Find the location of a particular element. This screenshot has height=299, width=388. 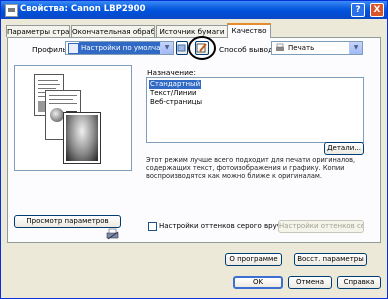

purpose-item-text-lines: Текст/Линии is located at coordinates (173, 93).